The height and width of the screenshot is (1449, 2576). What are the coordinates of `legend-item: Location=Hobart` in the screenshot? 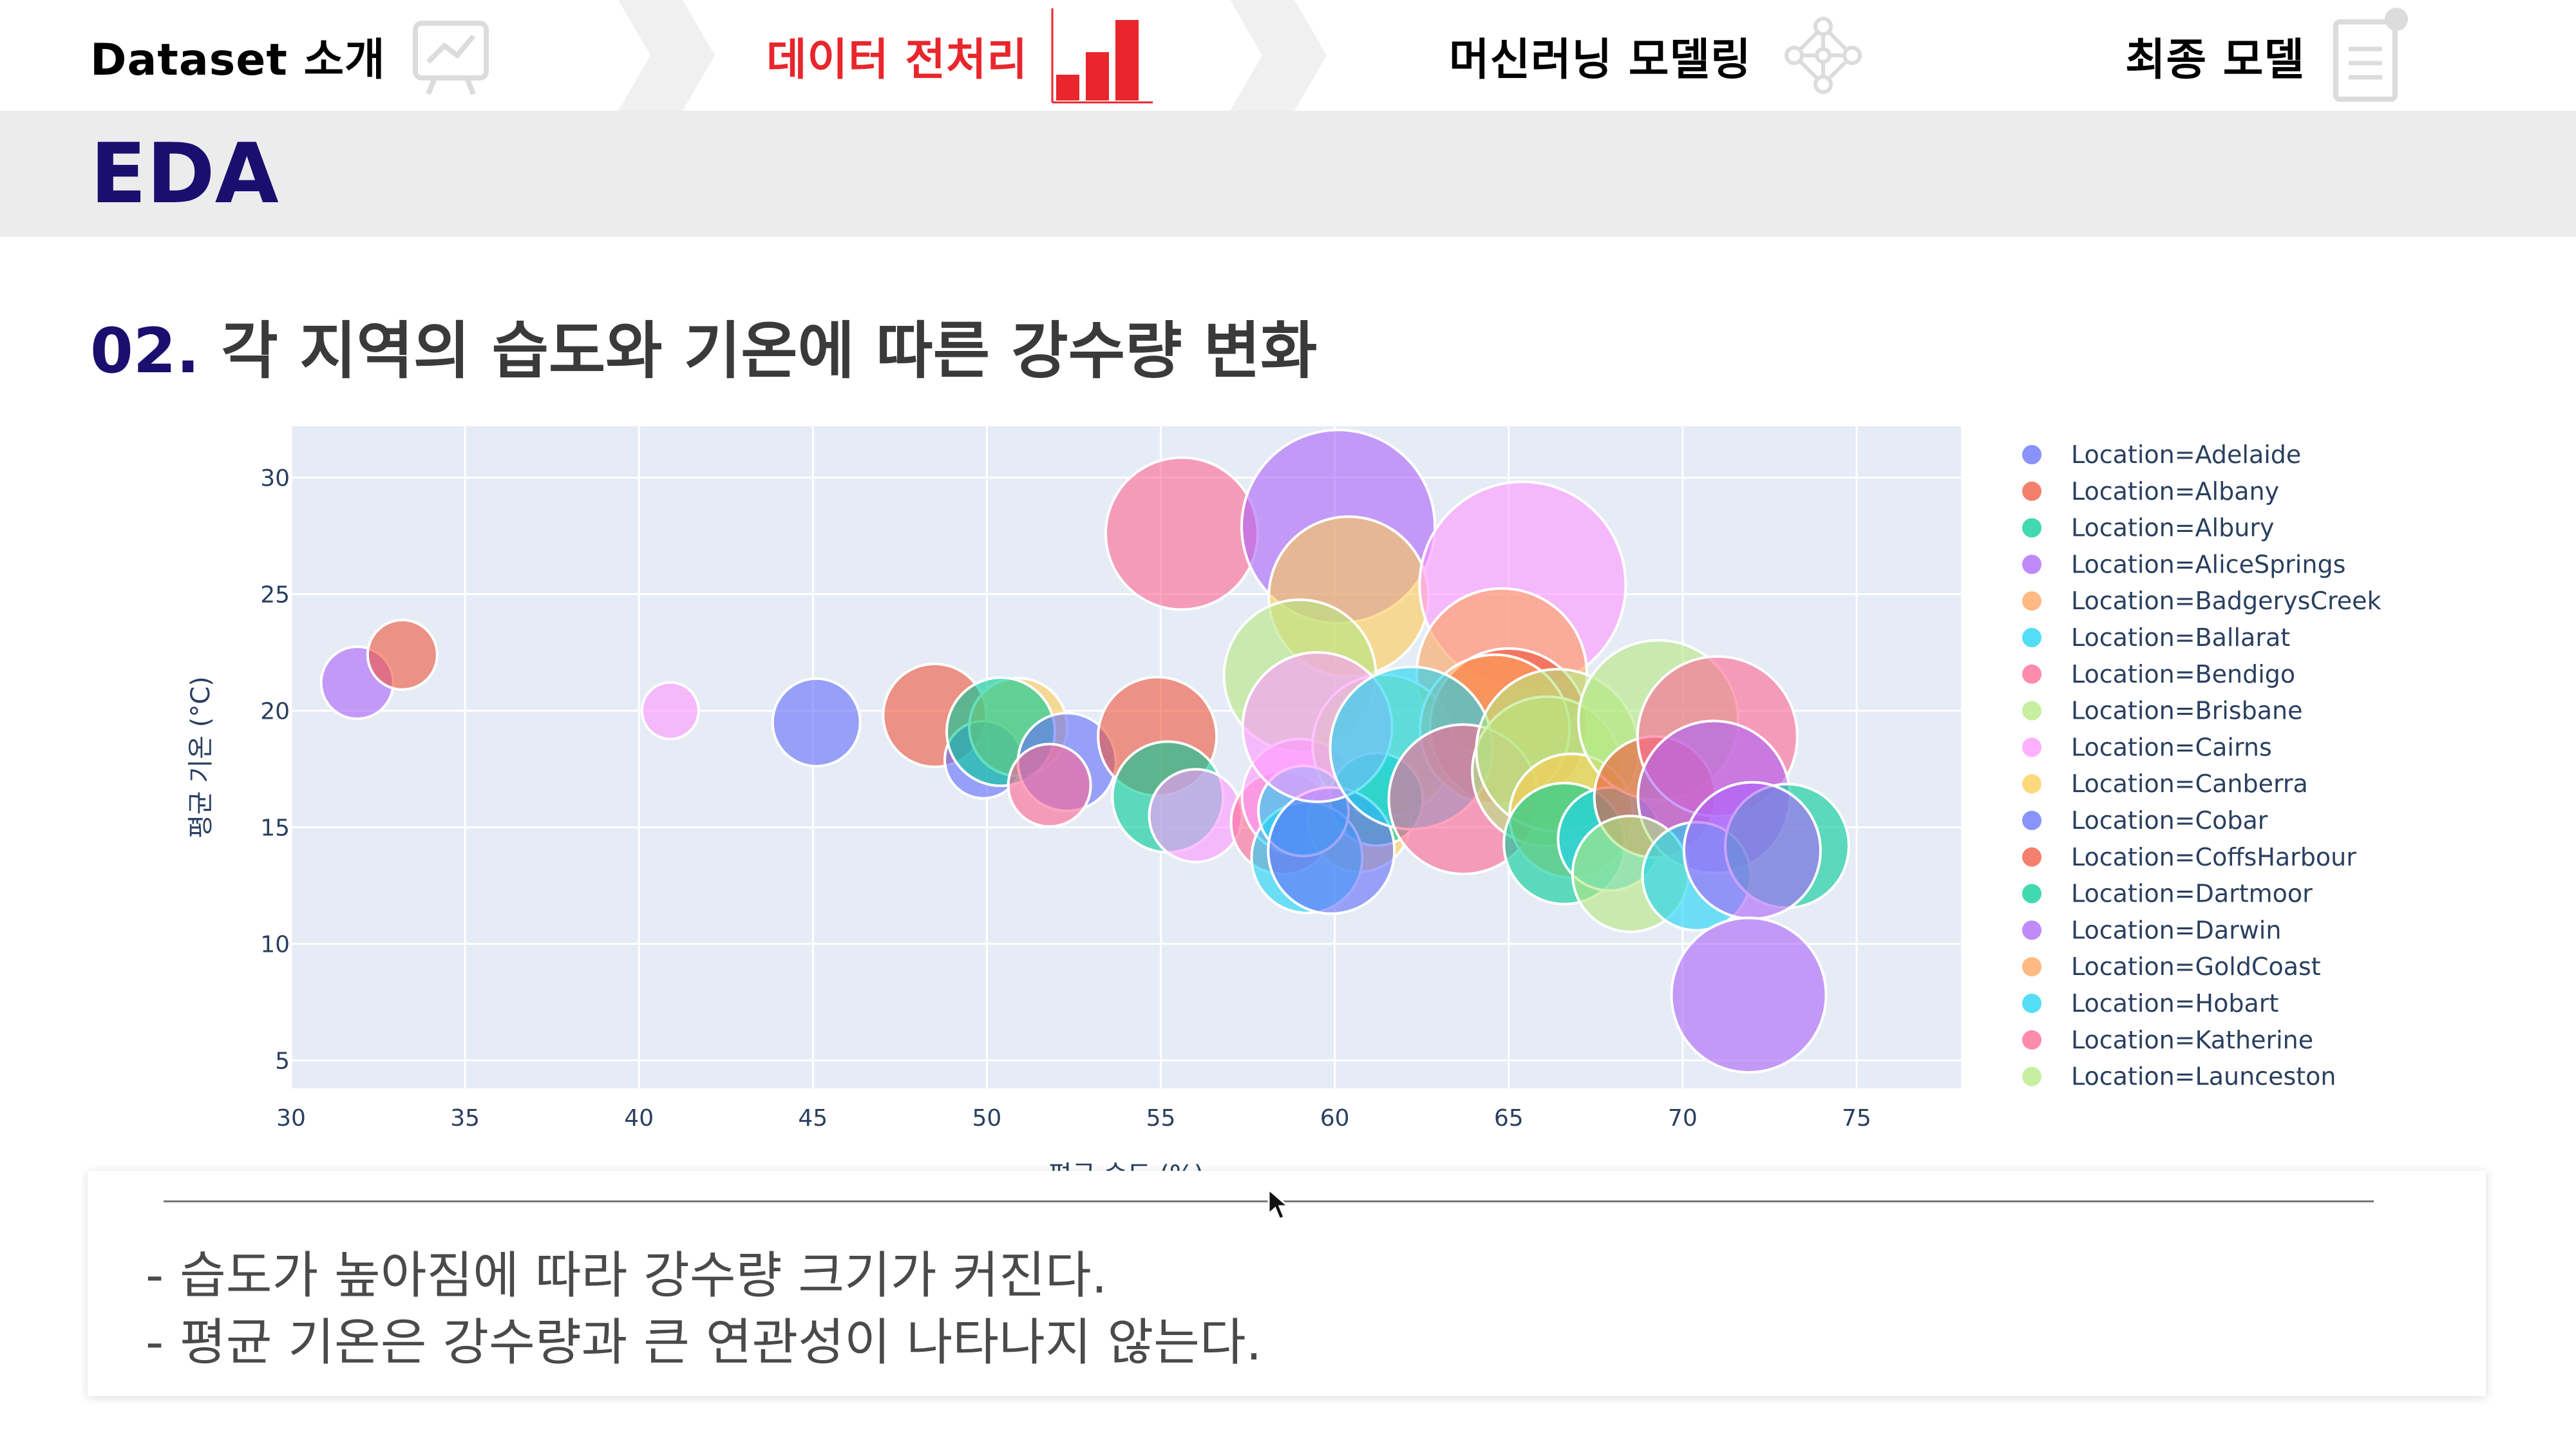 It's located at (2150, 1004).